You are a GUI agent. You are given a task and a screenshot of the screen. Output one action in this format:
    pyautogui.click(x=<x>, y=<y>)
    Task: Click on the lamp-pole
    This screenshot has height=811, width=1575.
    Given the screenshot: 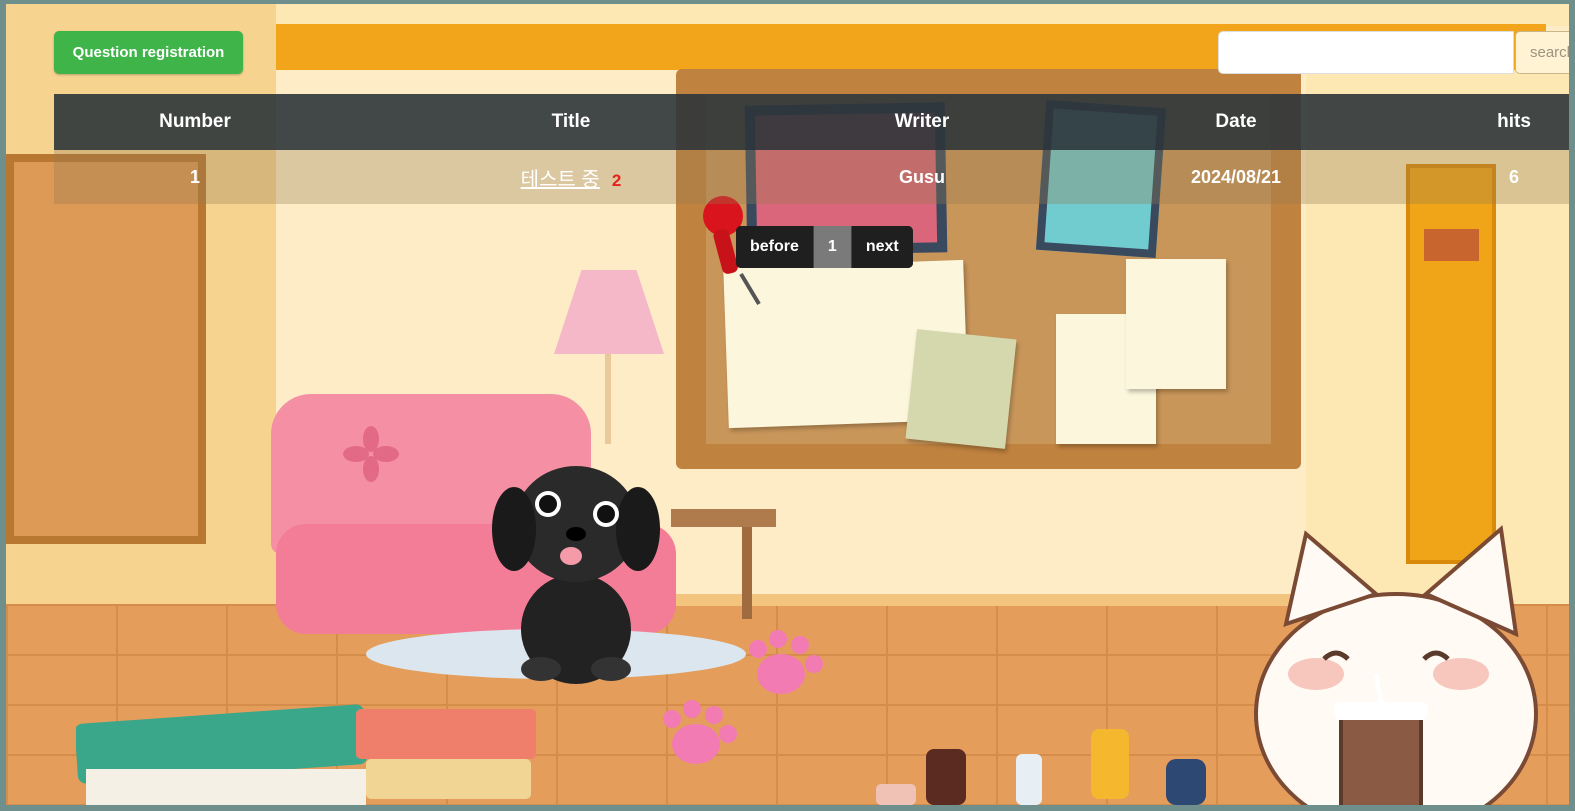 What is the action you would take?
    pyautogui.click(x=608, y=399)
    